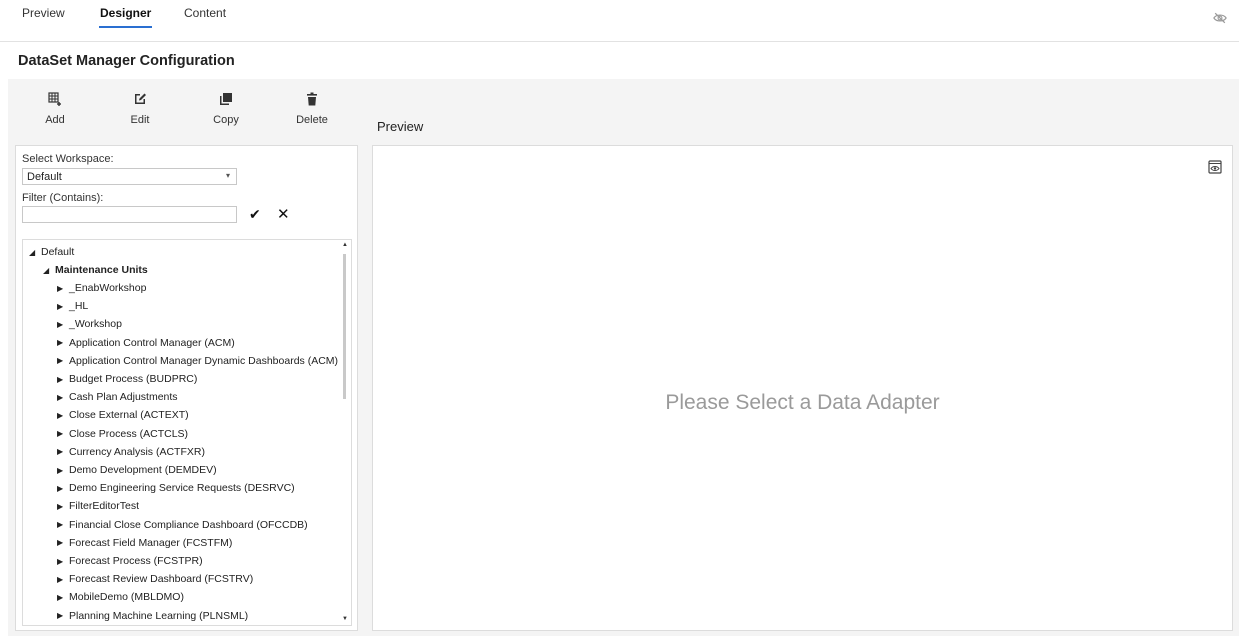  I want to click on tree-item: ▶ Forecast Review Dashboard (FCSTRV), so click(155, 579).